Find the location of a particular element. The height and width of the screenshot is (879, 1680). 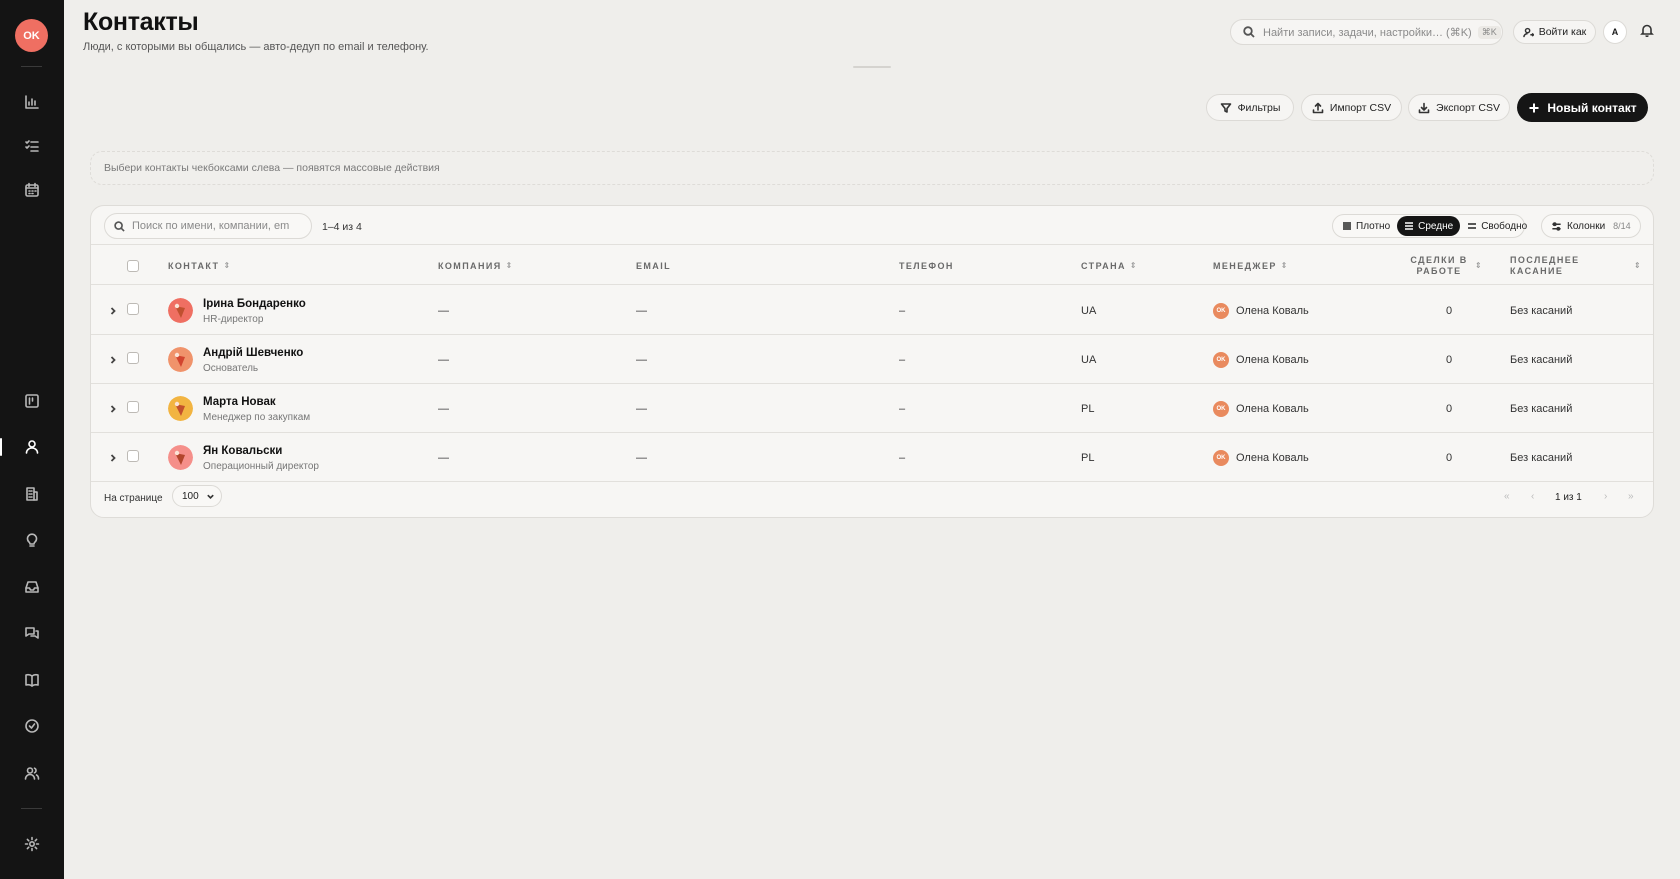

col-manager: МЕНЕДЖЕР ⇕ is located at coordinates (1250, 265).